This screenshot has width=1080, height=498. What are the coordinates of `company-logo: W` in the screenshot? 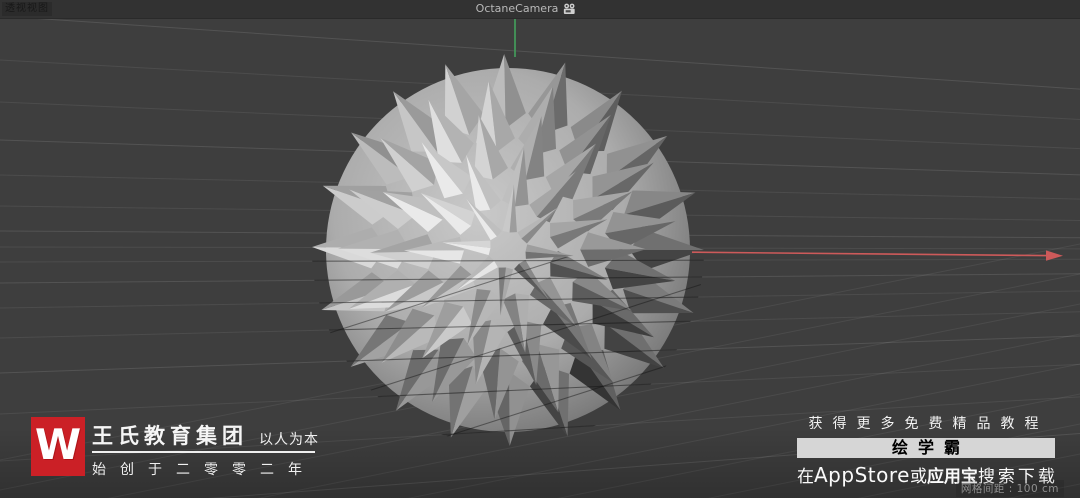 It's located at (58, 446).